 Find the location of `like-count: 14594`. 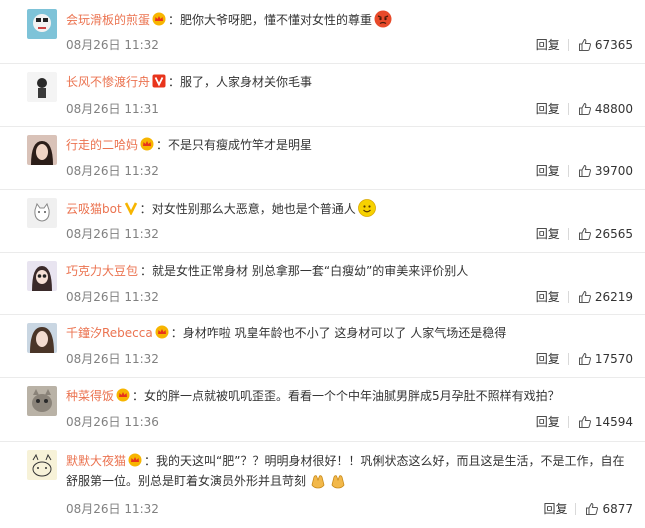

like-count: 14594 is located at coordinates (613, 422).